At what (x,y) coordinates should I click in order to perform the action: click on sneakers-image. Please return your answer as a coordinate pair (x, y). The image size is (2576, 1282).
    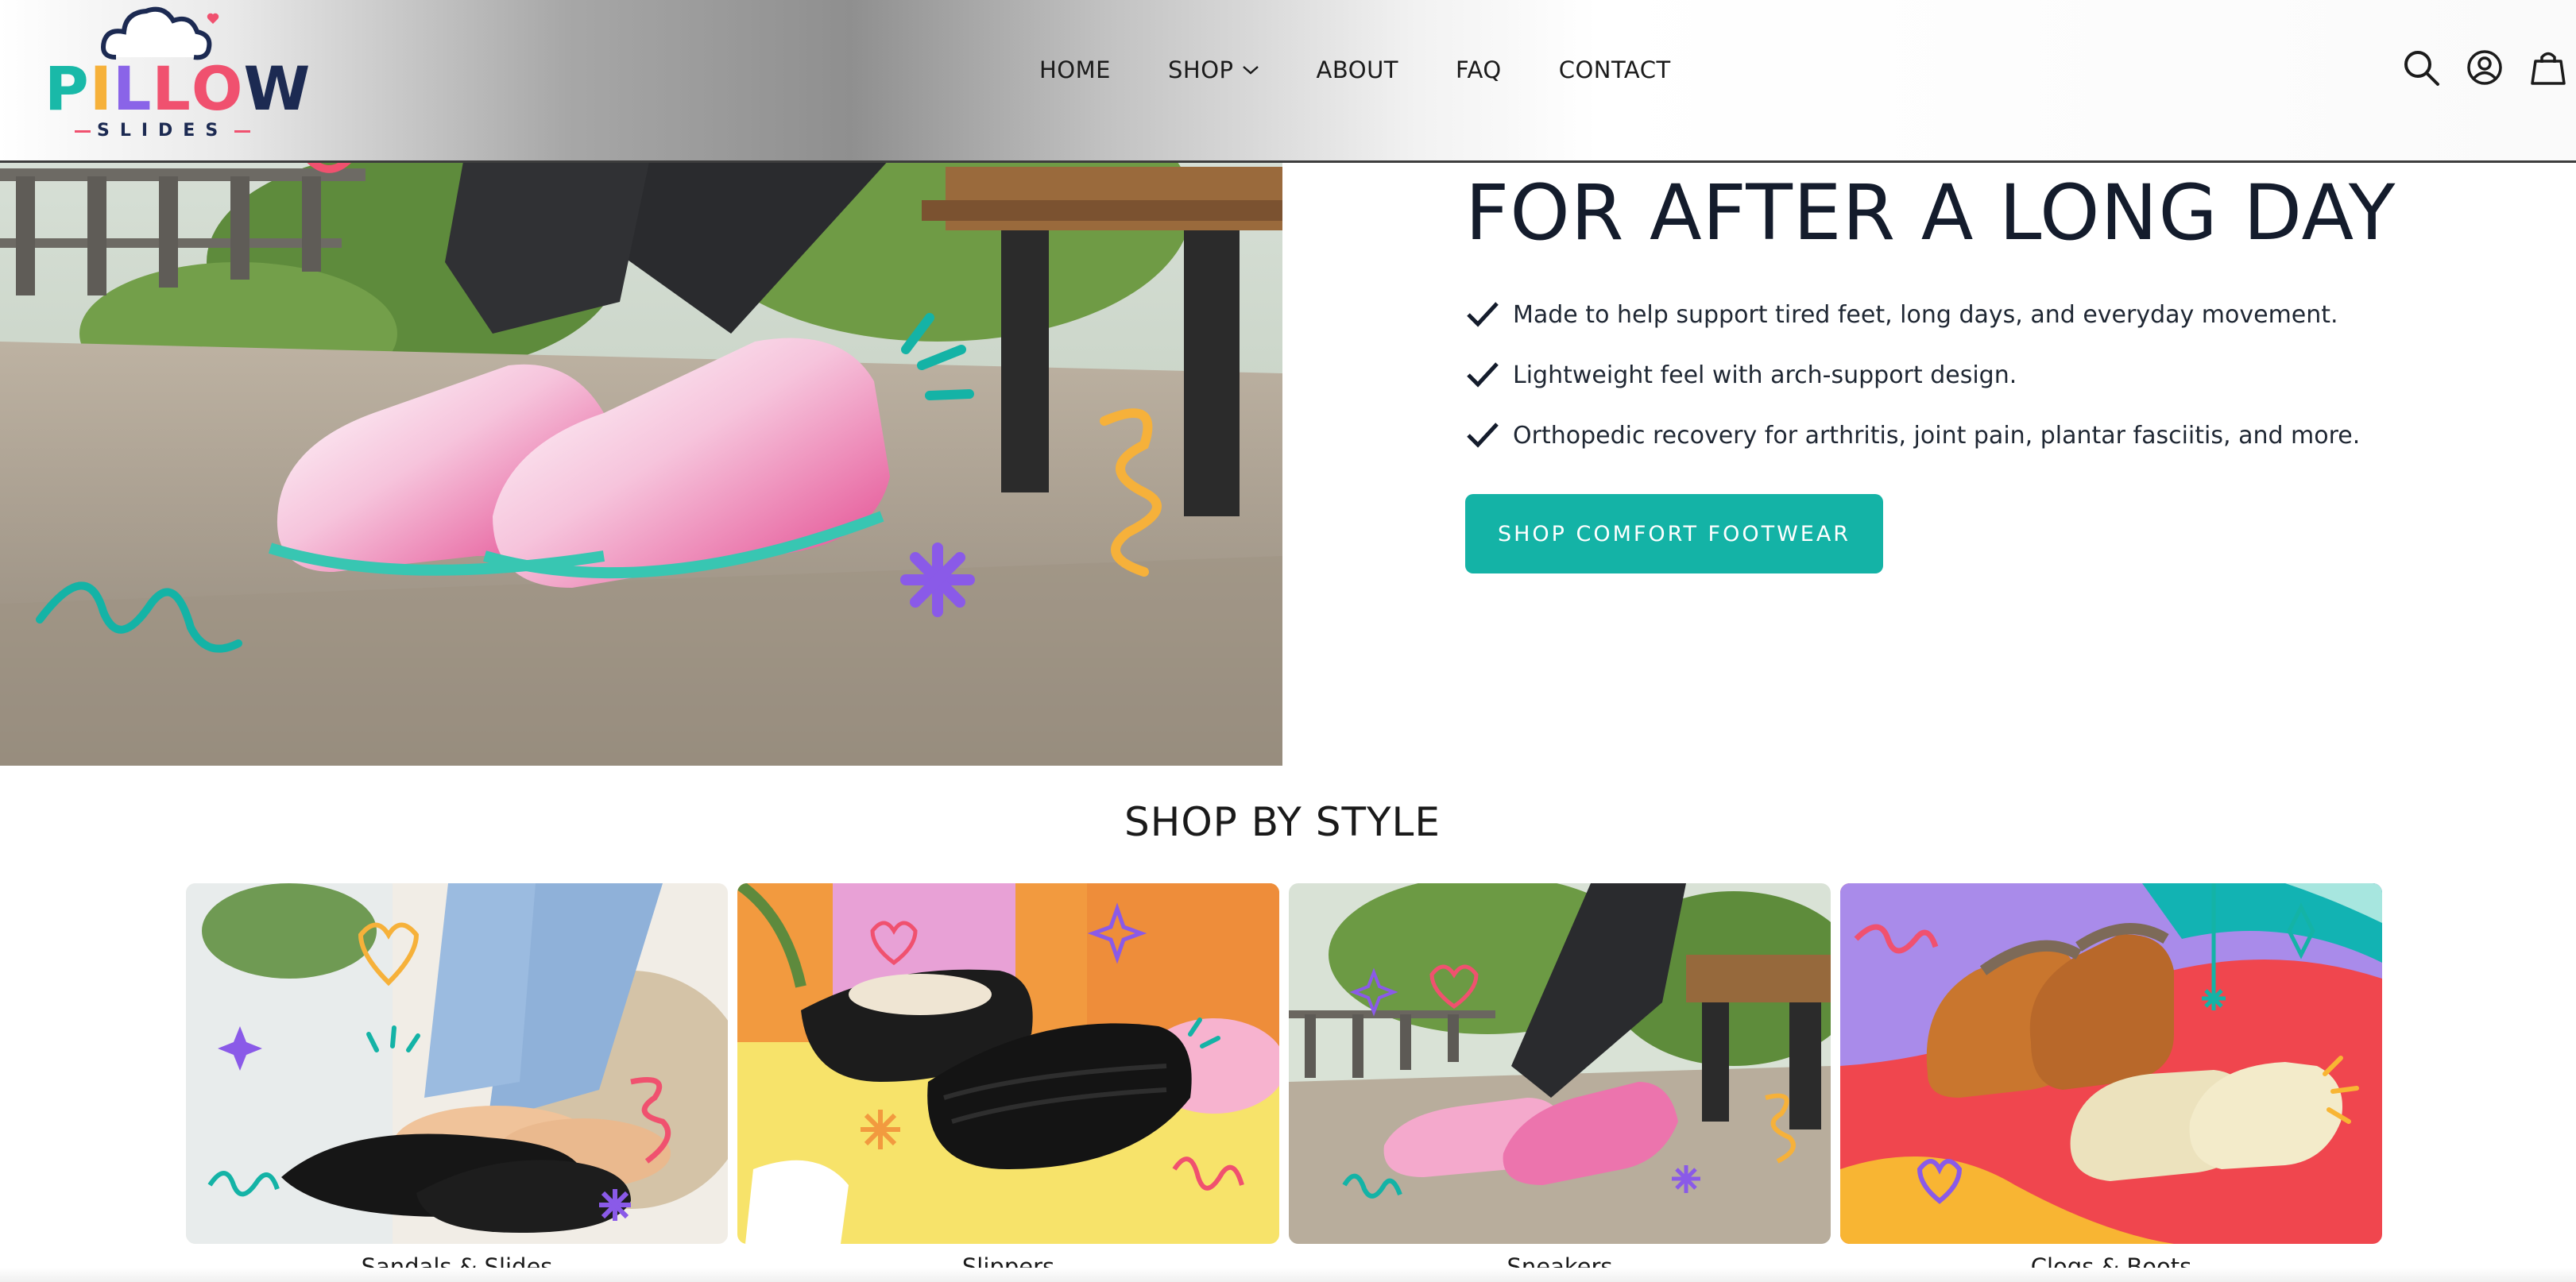
    Looking at the image, I should click on (1560, 1063).